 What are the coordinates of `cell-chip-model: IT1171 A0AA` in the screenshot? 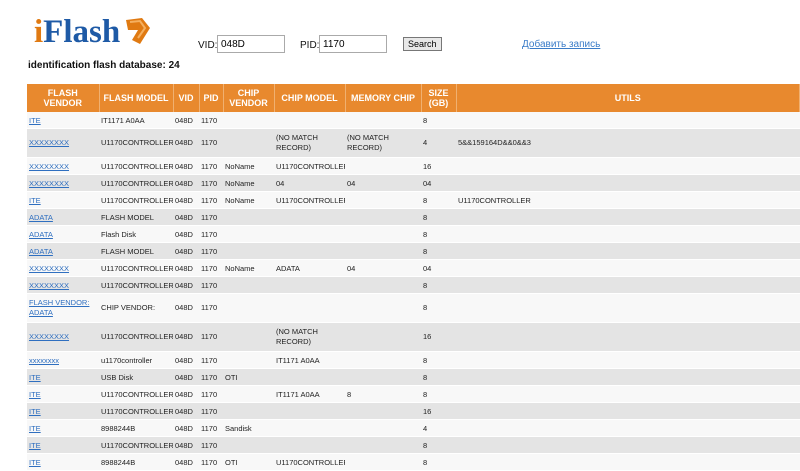 It's located at (309, 360).